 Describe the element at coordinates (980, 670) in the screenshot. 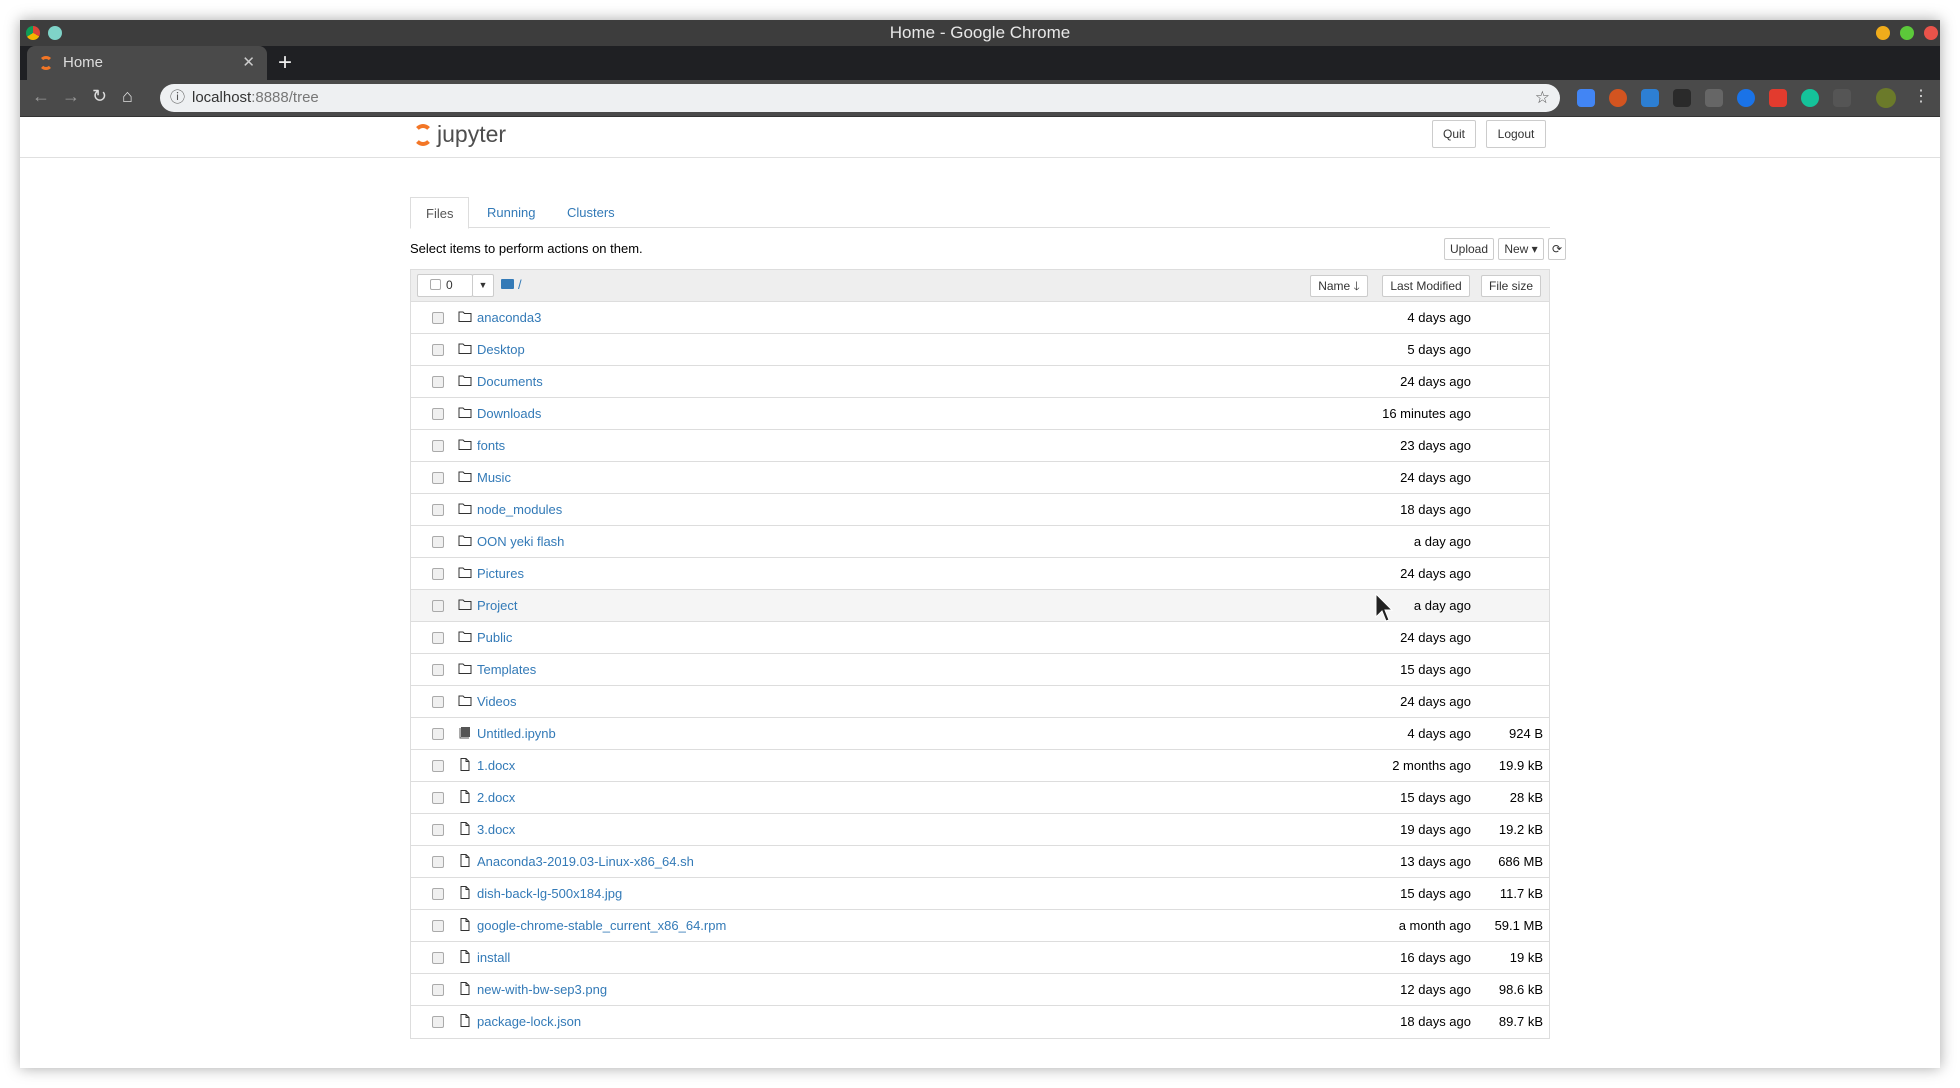

I see `list-item: Templates 15 days ago` at that location.